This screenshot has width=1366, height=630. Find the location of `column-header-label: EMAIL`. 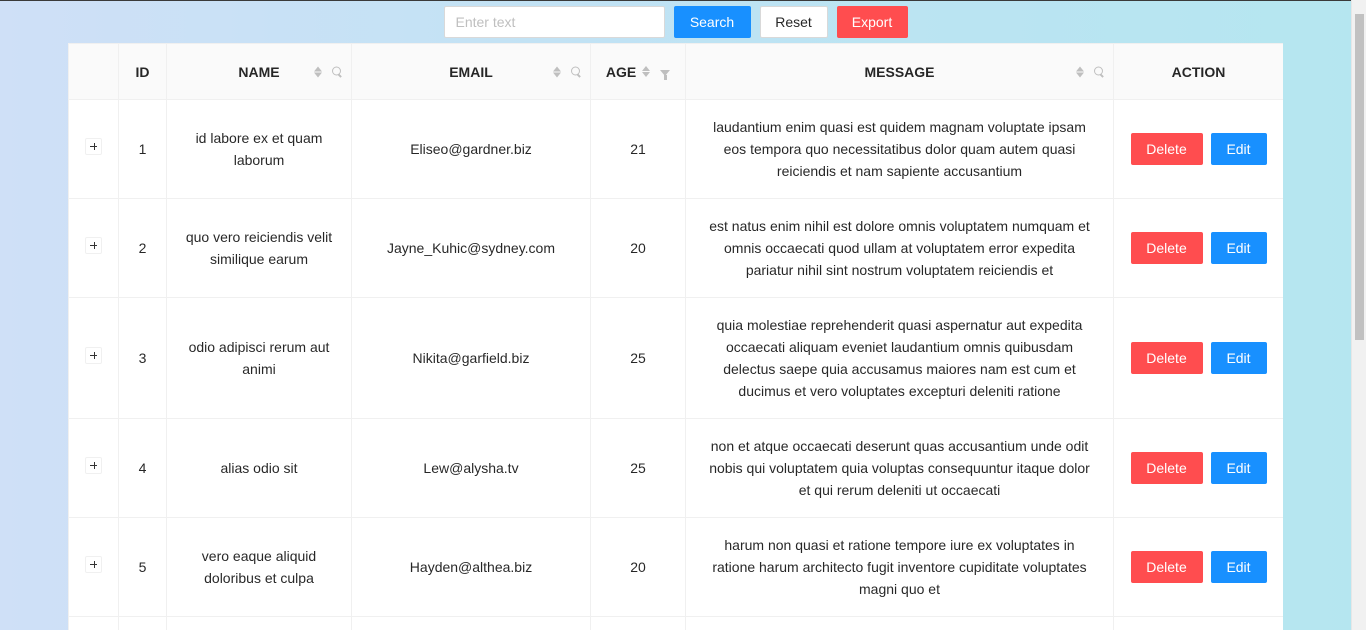

column-header-label: EMAIL is located at coordinates (471, 71).